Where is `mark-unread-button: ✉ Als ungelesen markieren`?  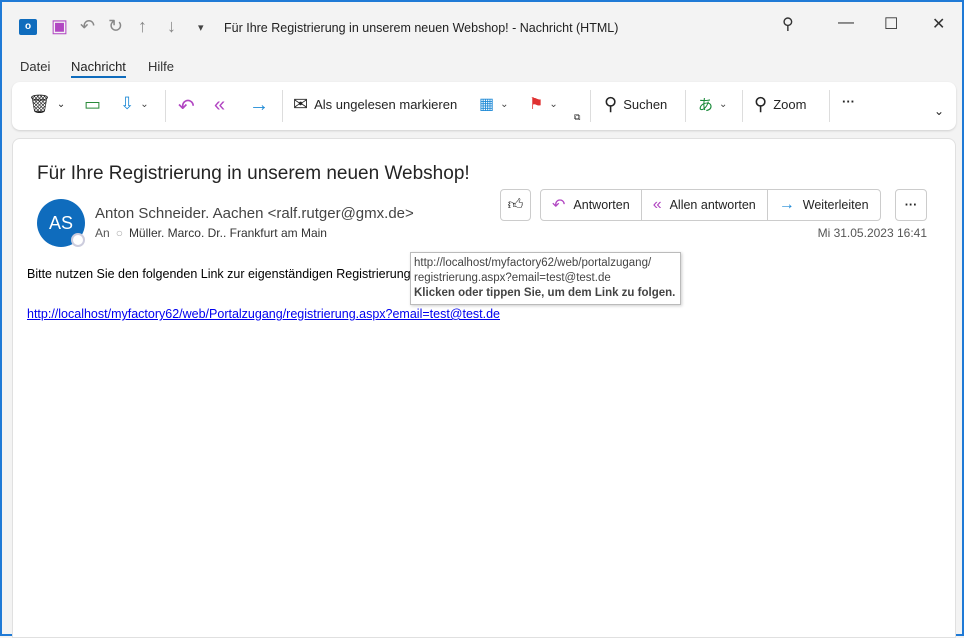
mark-unread-button: ✉ Als ungelesen markieren is located at coordinates (375, 104).